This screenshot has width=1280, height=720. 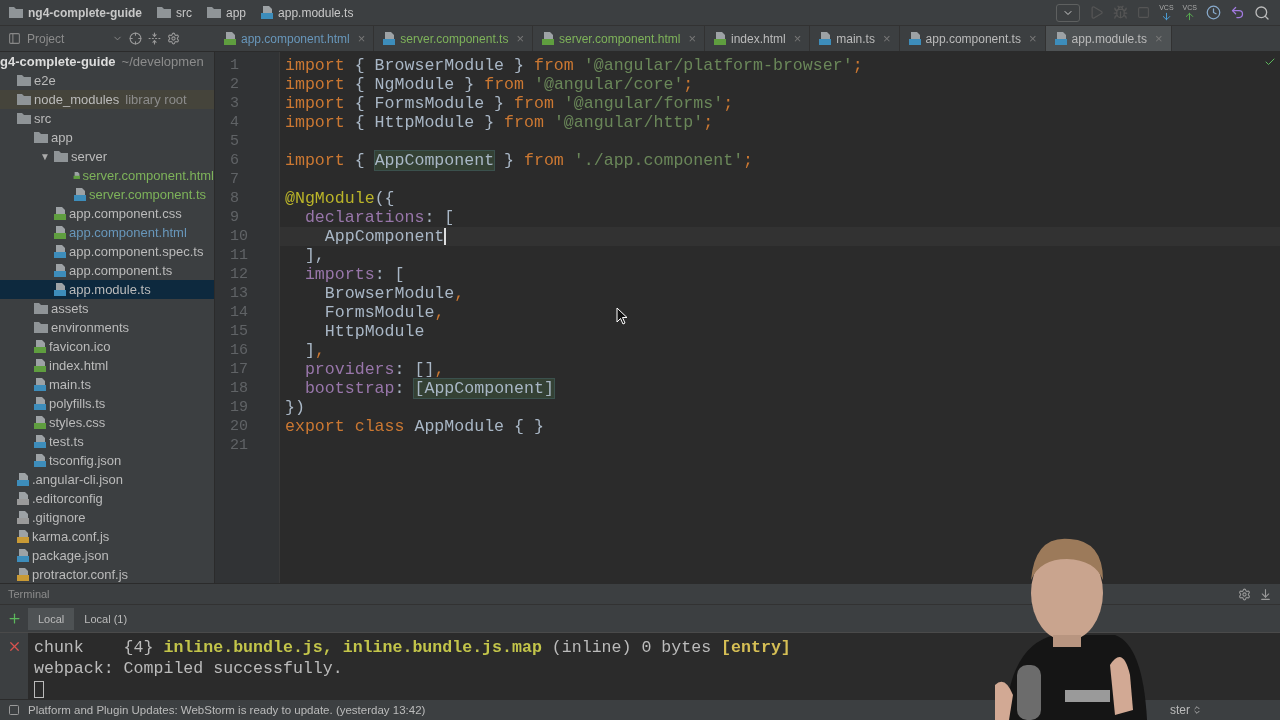 What do you see at coordinates (70, 555) in the screenshot?
I see `tree-item-label: package.json` at bounding box center [70, 555].